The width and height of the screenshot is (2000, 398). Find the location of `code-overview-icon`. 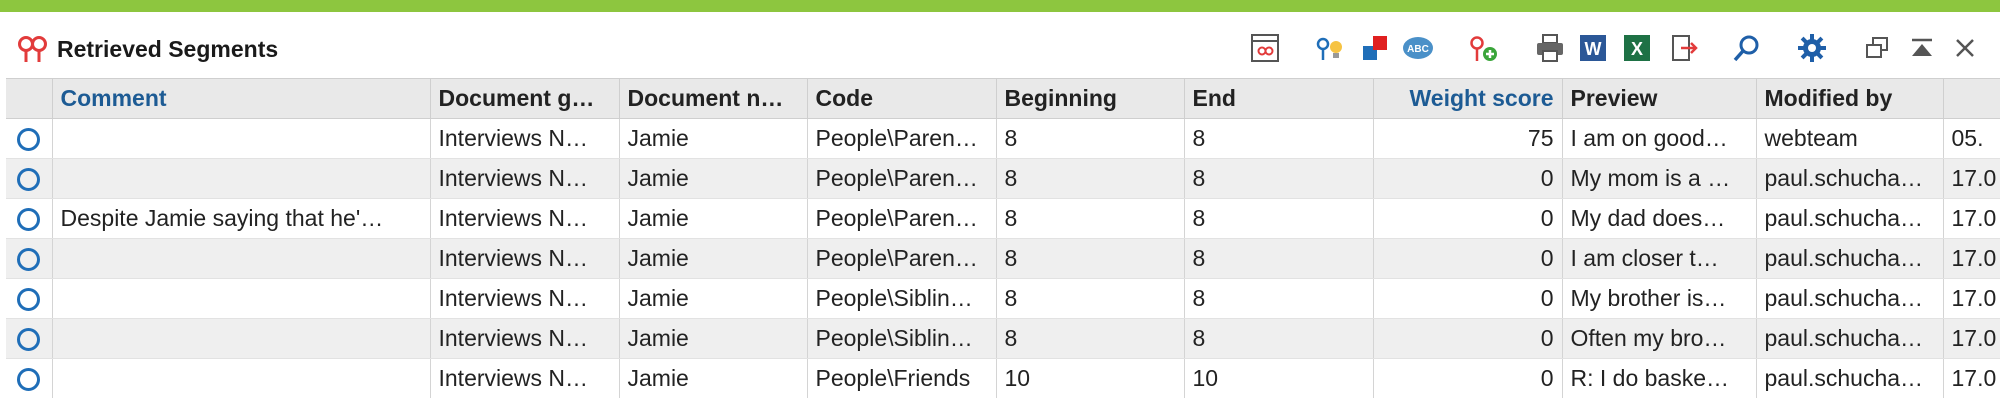

code-overview-icon is located at coordinates (1265, 48).